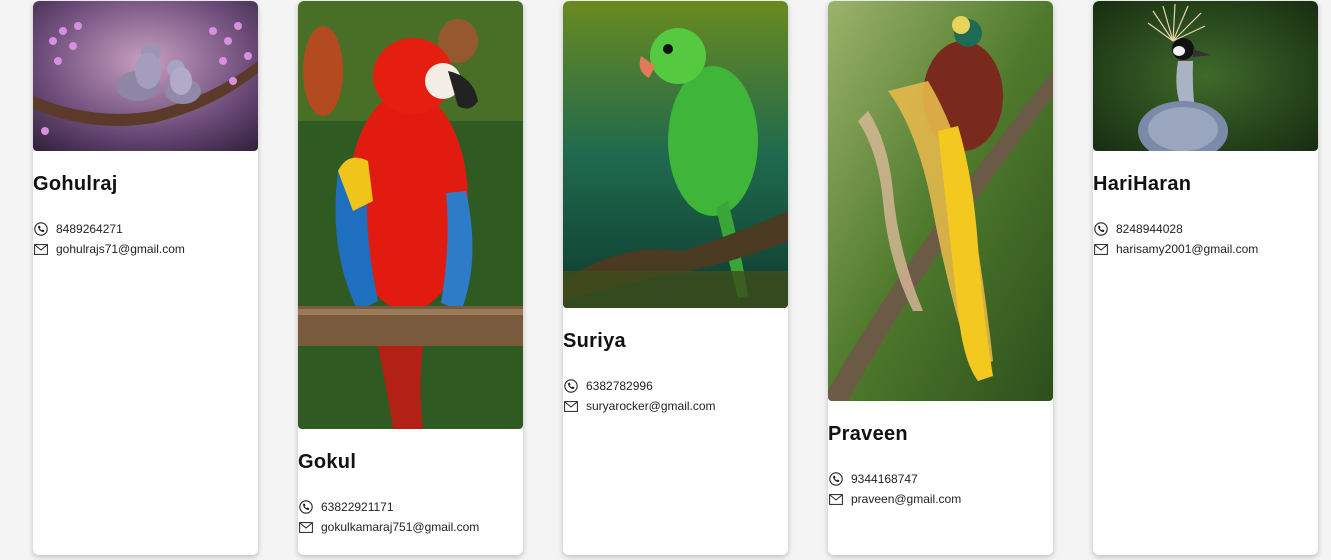 This screenshot has width=1331, height=560. What do you see at coordinates (410, 215) in the screenshot?
I see `card-image-macaw` at bounding box center [410, 215].